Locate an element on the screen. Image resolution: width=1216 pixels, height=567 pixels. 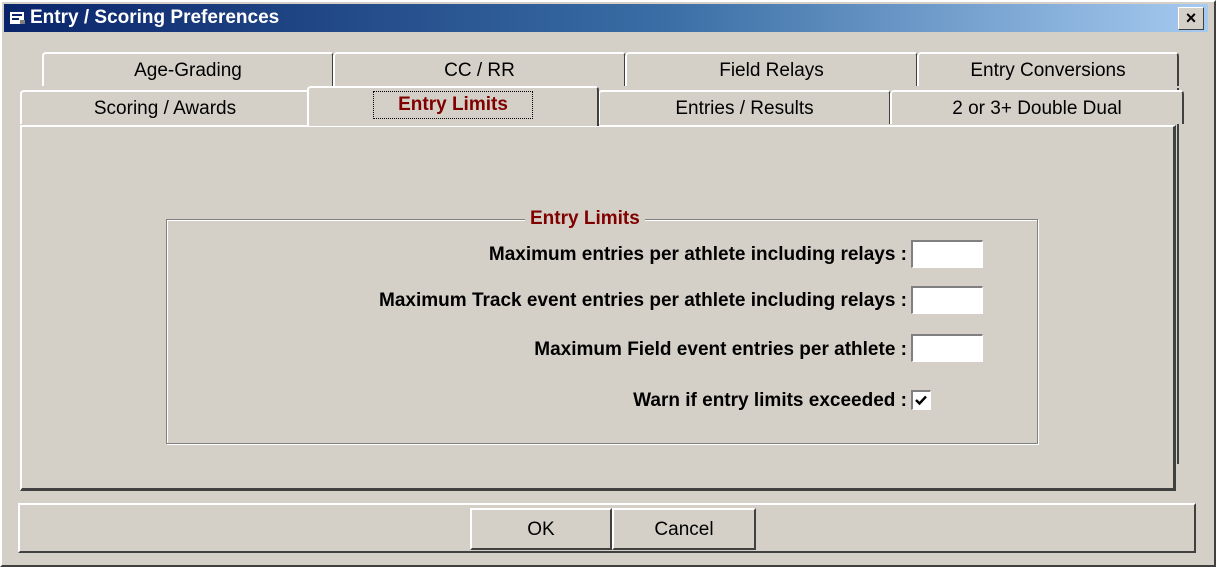
tab-entry-limits: Entry Limits is located at coordinates (453, 106).